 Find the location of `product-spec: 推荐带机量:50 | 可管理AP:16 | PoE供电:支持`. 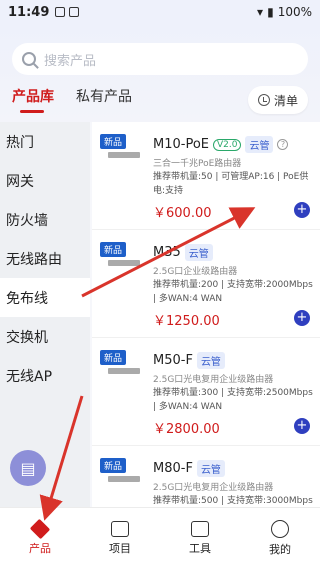

product-spec: 推荐带机量:50 | 可管理AP:16 | PoE供电:支持 is located at coordinates (231, 184).